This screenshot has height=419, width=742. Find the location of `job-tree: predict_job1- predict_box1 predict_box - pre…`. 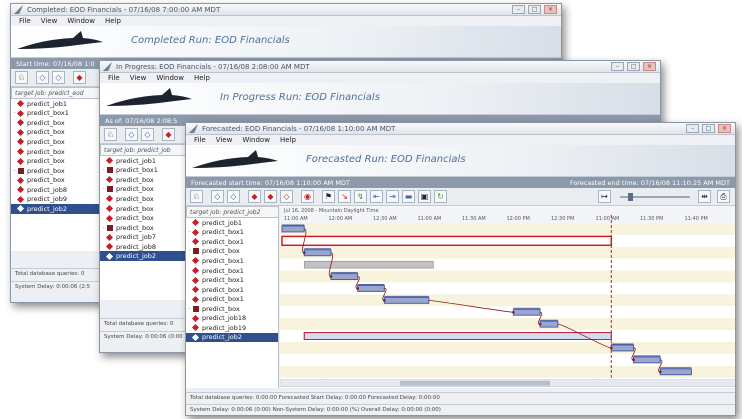

job-tree: predict_job1- predict_box1 predict_box - pre… is located at coordinates (146, 228).